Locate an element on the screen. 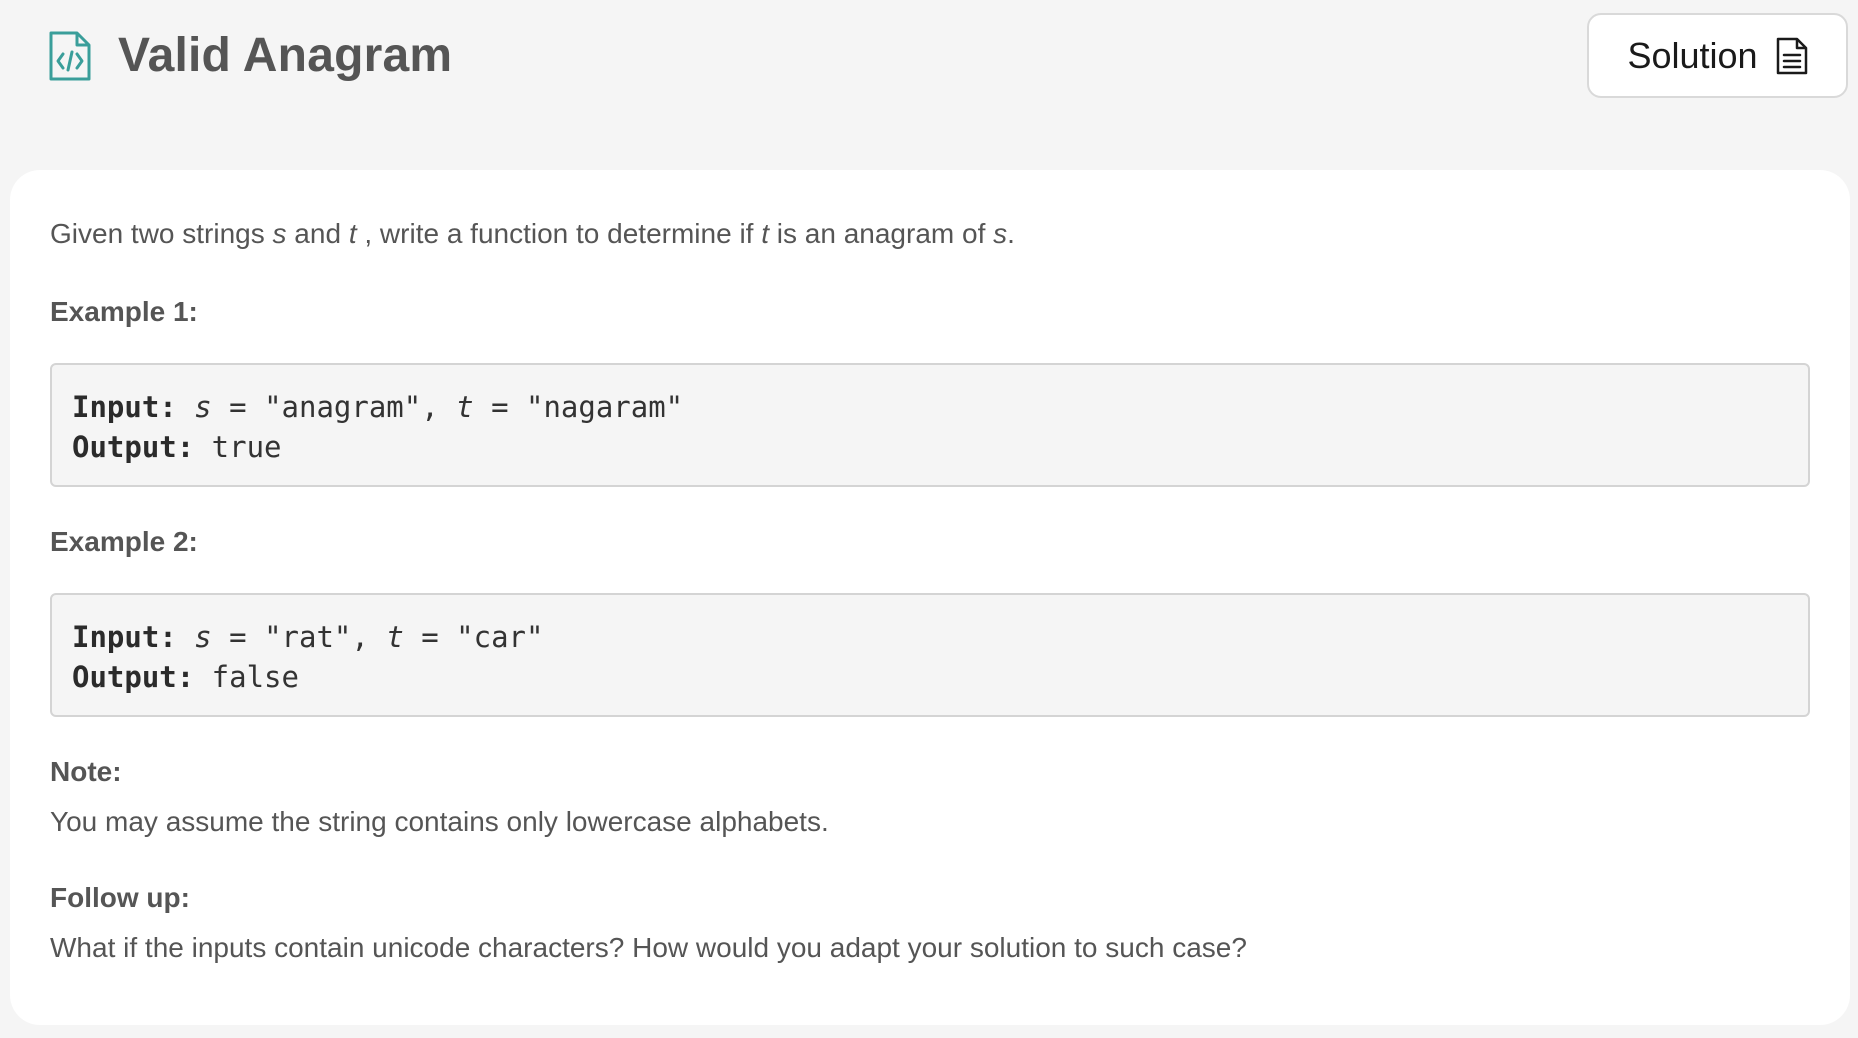 The image size is (1858, 1038). follow-up-heading: Follow up: is located at coordinates (120, 897).